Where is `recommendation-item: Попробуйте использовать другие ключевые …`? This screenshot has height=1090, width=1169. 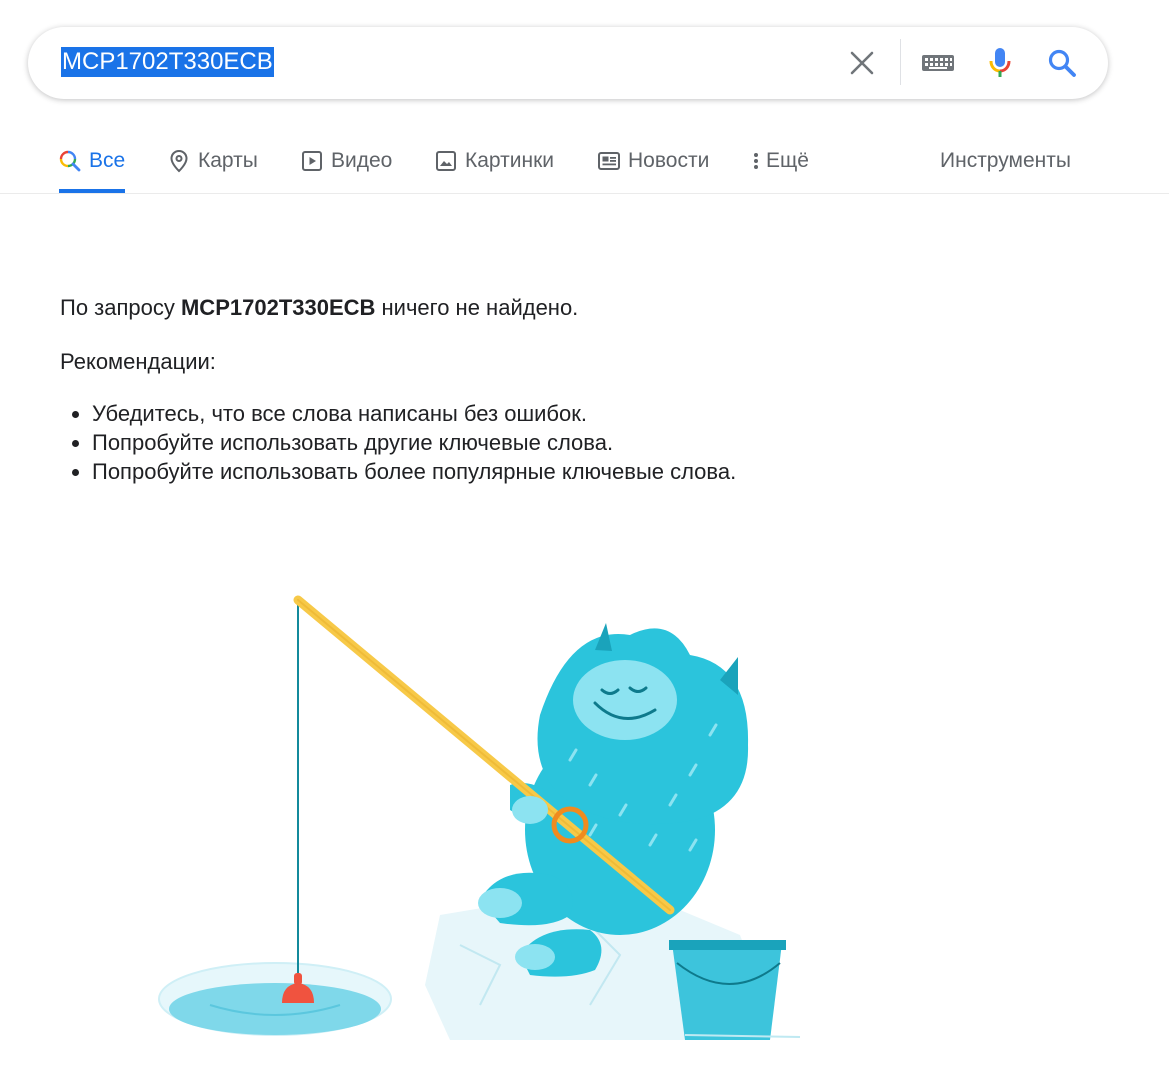
recommendation-item: Попробуйте использовать другие ключевые … is located at coordinates (576, 442).